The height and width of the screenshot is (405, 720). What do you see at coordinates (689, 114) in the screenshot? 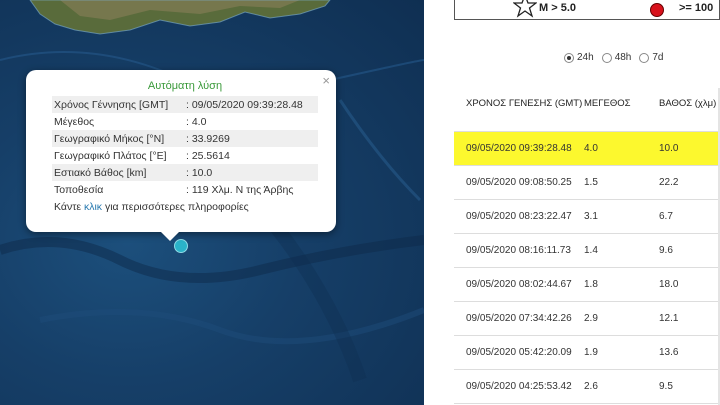
I see `header-depth: ΒΑΘΟΣ (χλμ)` at bounding box center [689, 114].